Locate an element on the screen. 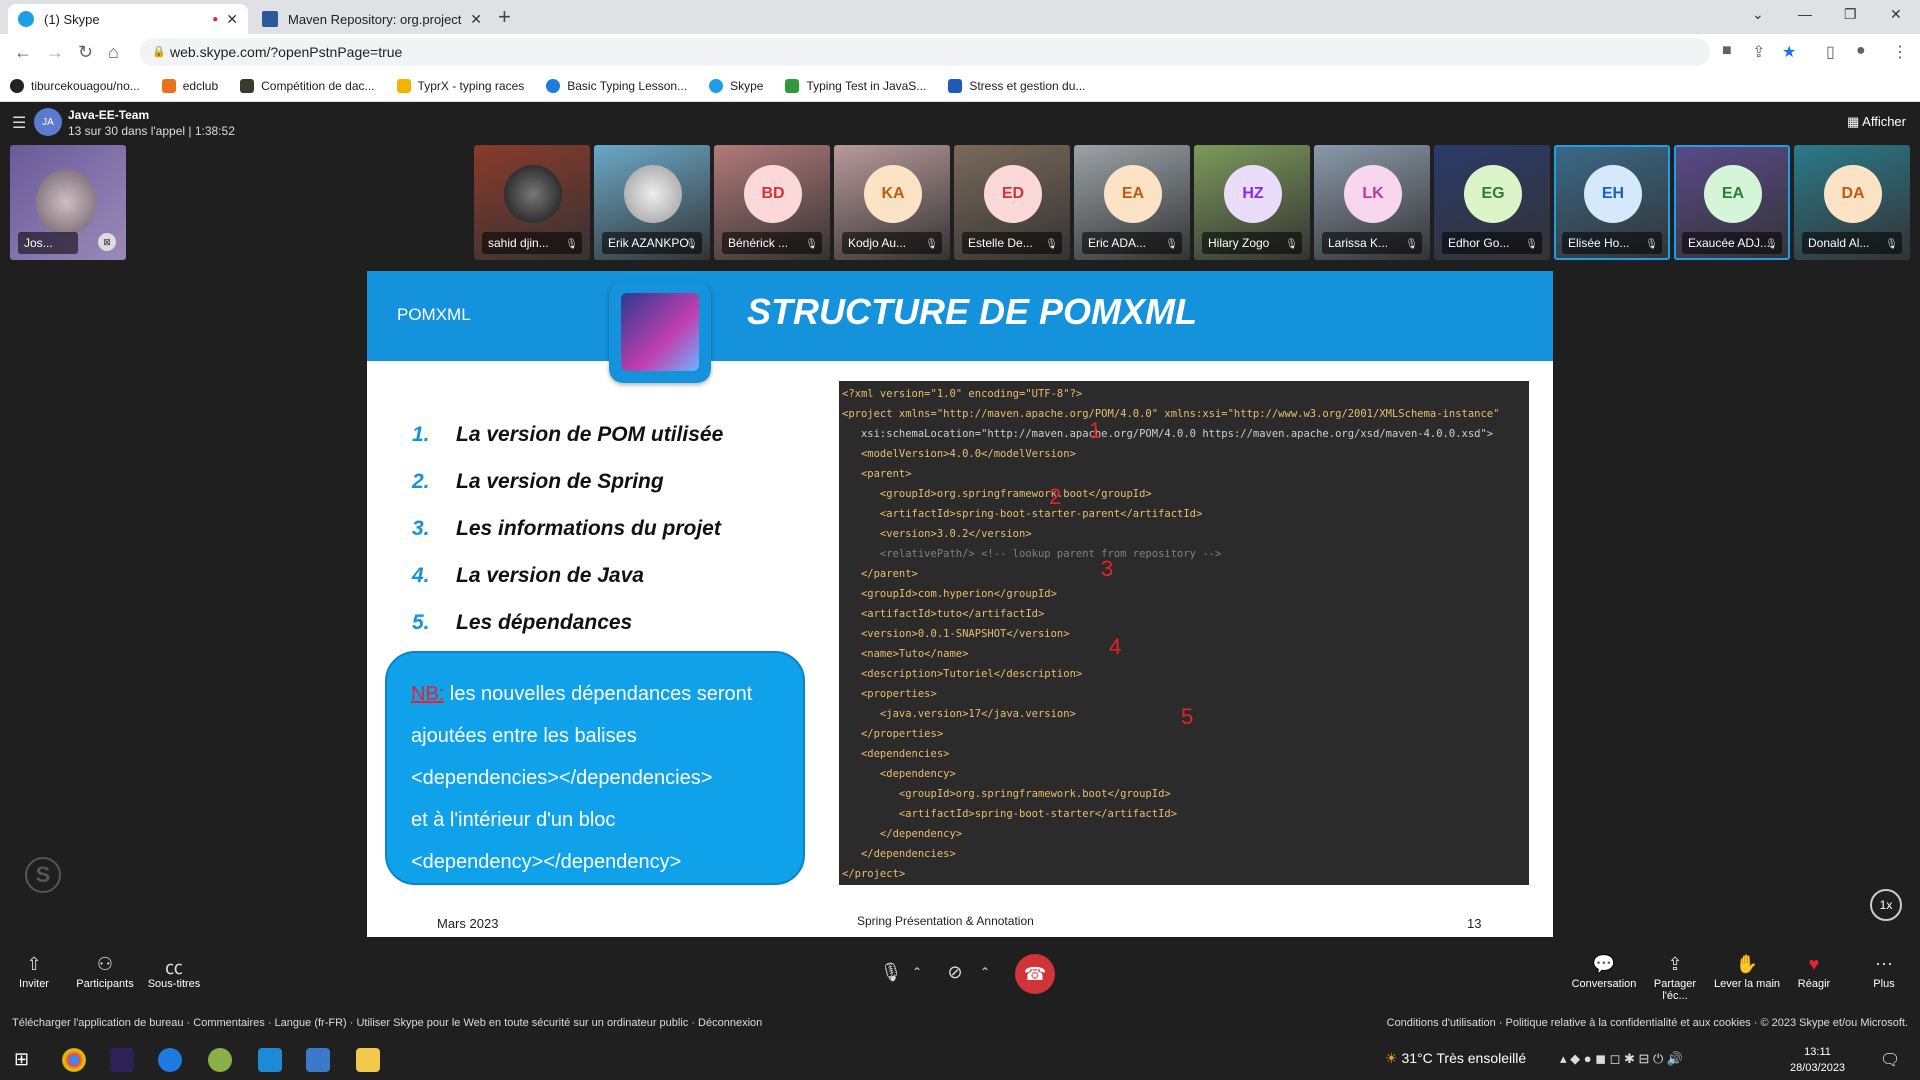 This screenshot has height=1080, width=1920. video-options-chevron-icon: ⌃ is located at coordinates (985, 972).